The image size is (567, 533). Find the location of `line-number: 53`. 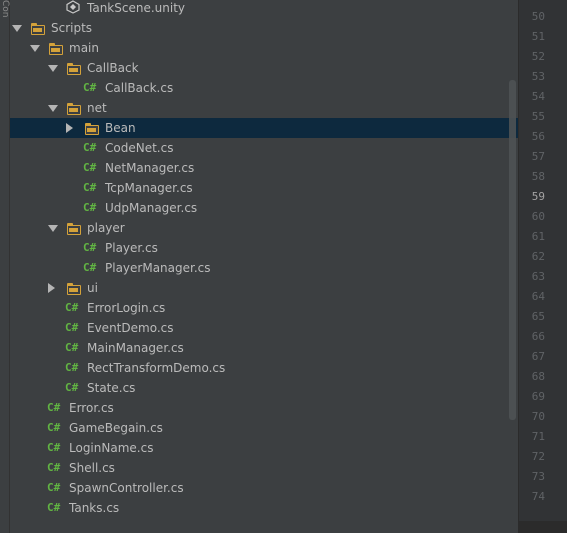

line-number: 53 is located at coordinates (538, 76).